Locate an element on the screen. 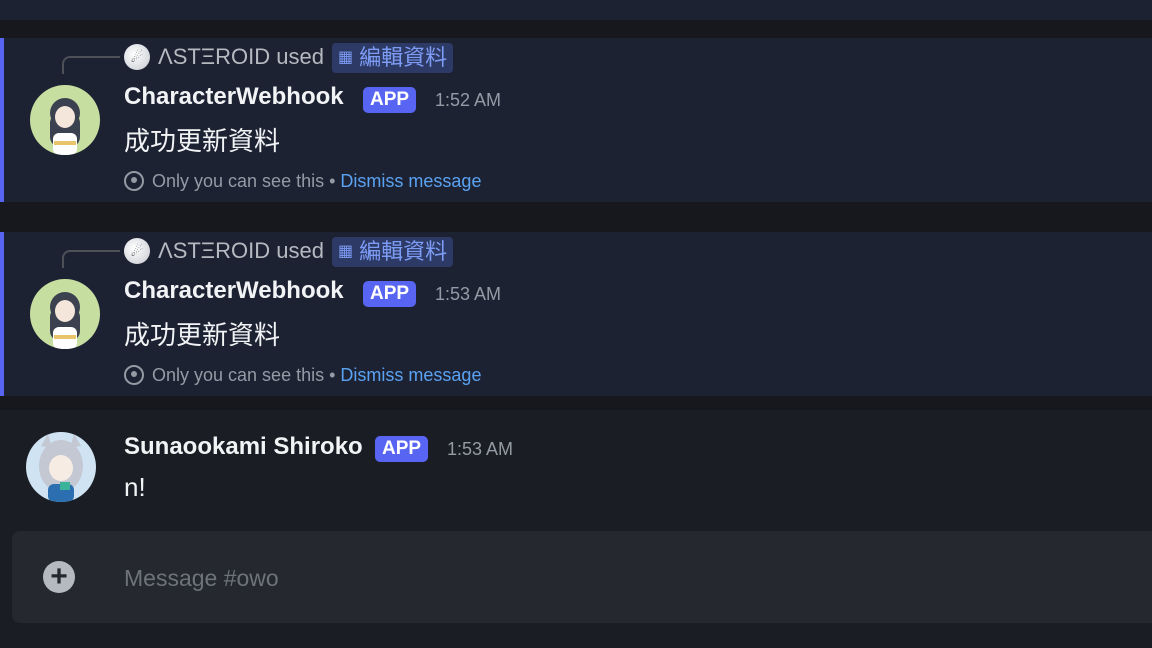  timestamp: 1:52 AM is located at coordinates (468, 100).